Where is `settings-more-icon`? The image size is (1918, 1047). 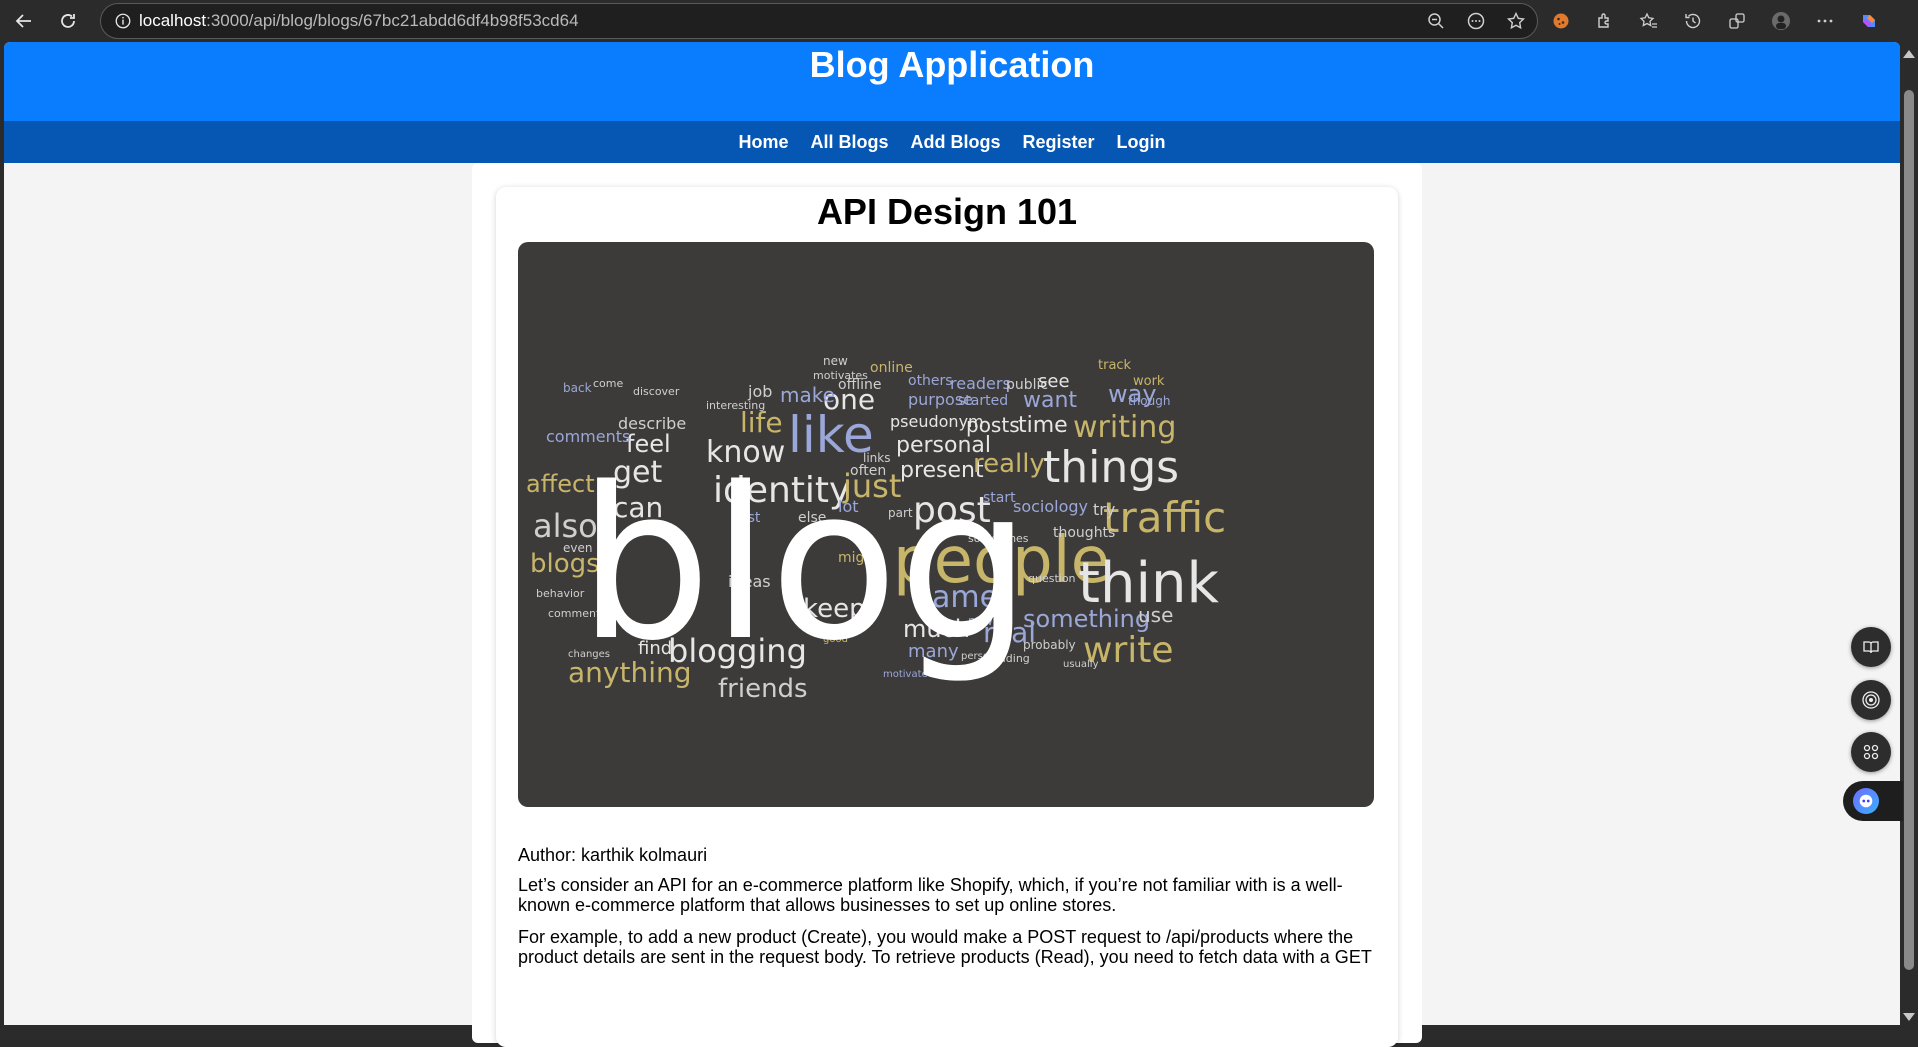
settings-more-icon is located at coordinates (1825, 21).